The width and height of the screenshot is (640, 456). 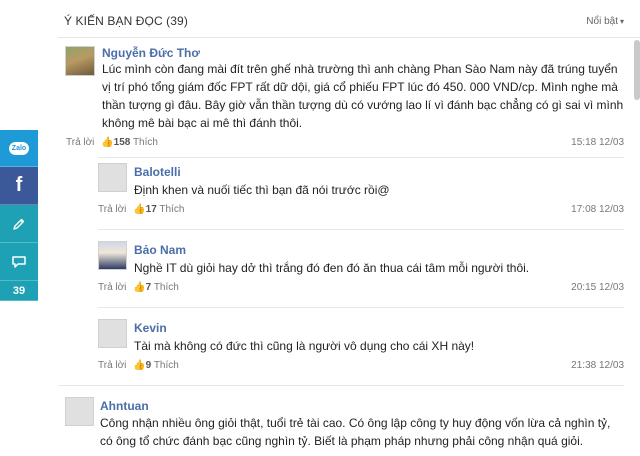 I want to click on comment-actions: Trả lời 👍17 Thích, so click(x=141, y=209).